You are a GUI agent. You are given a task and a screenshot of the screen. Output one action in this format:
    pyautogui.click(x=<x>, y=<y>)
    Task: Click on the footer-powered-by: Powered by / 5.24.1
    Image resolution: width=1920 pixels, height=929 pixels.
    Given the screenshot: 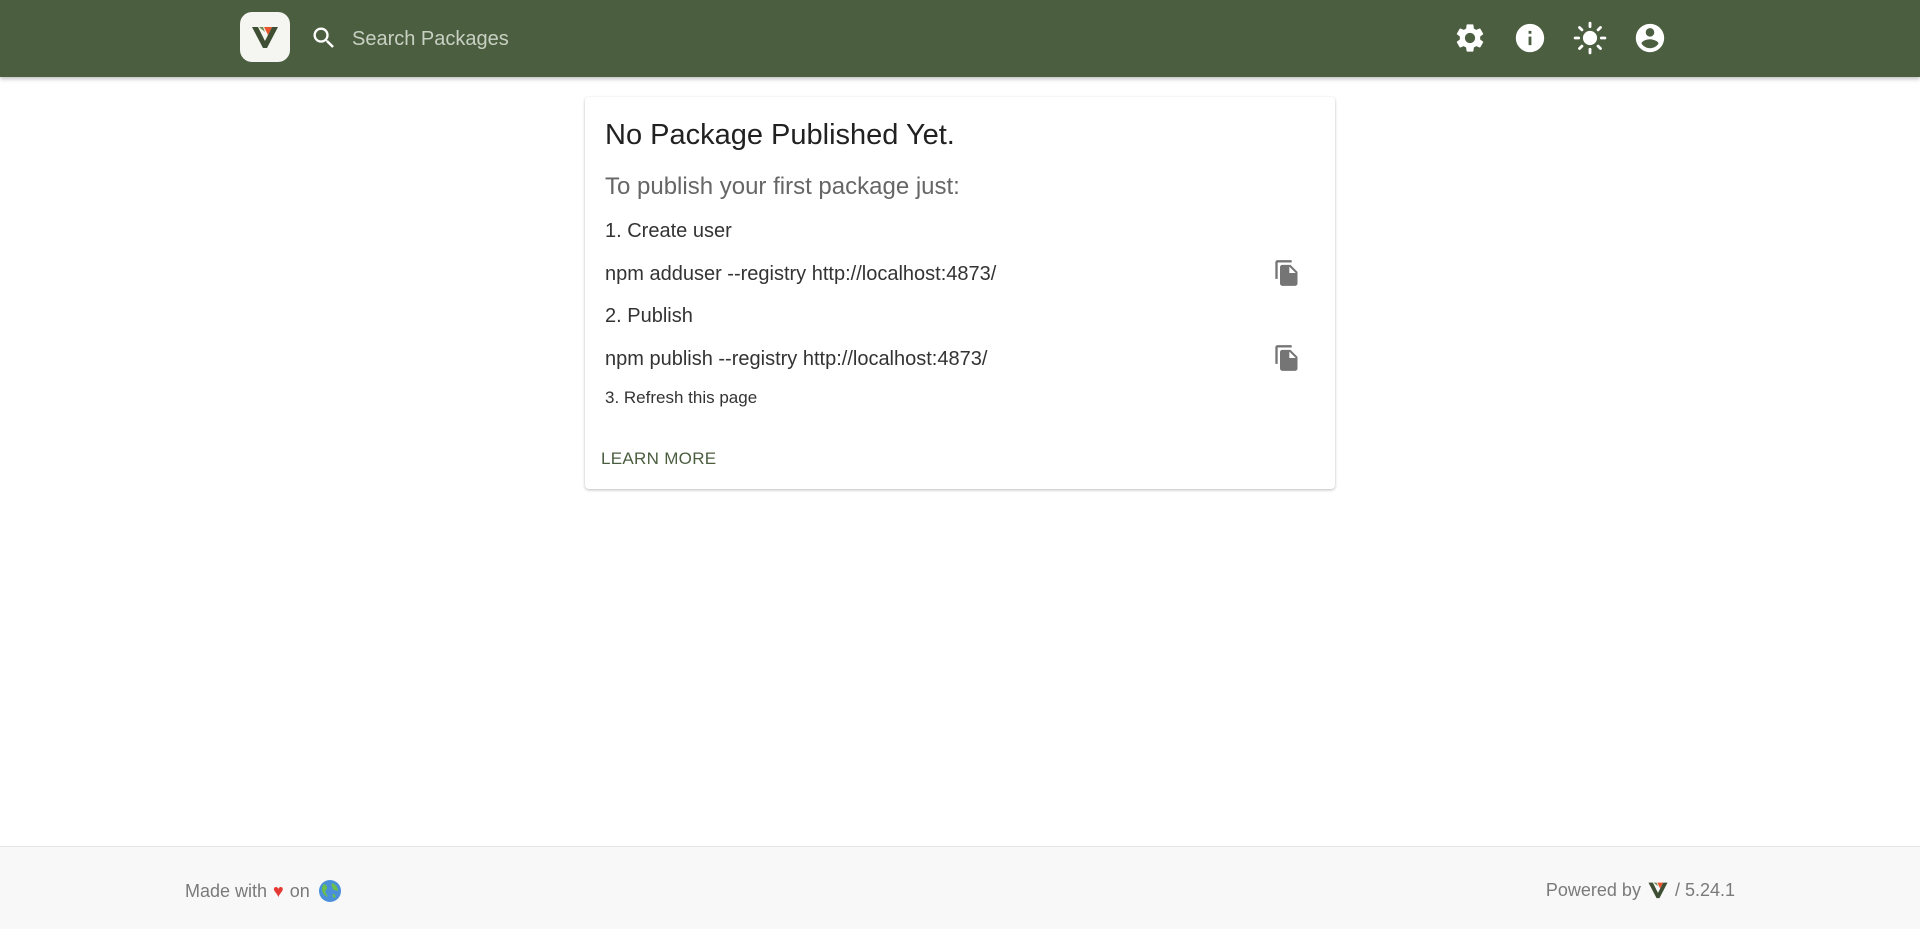 What is the action you would take?
    pyautogui.click(x=1640, y=890)
    